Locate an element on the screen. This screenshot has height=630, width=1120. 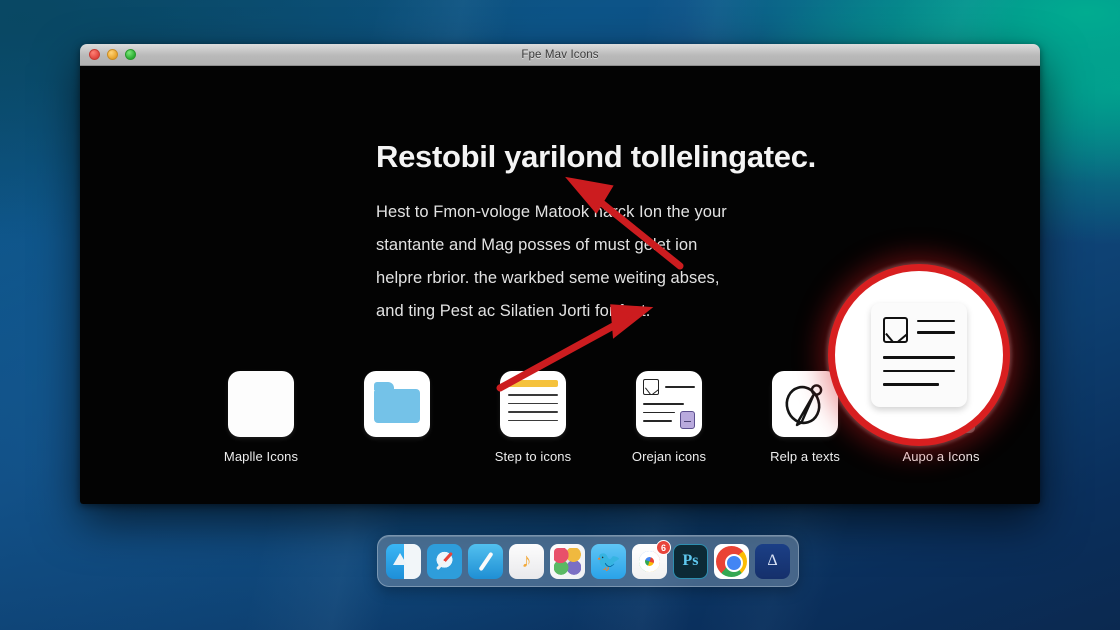
page-title: Restobil yarilond tollelingatec. is located at coordinates (596, 156).